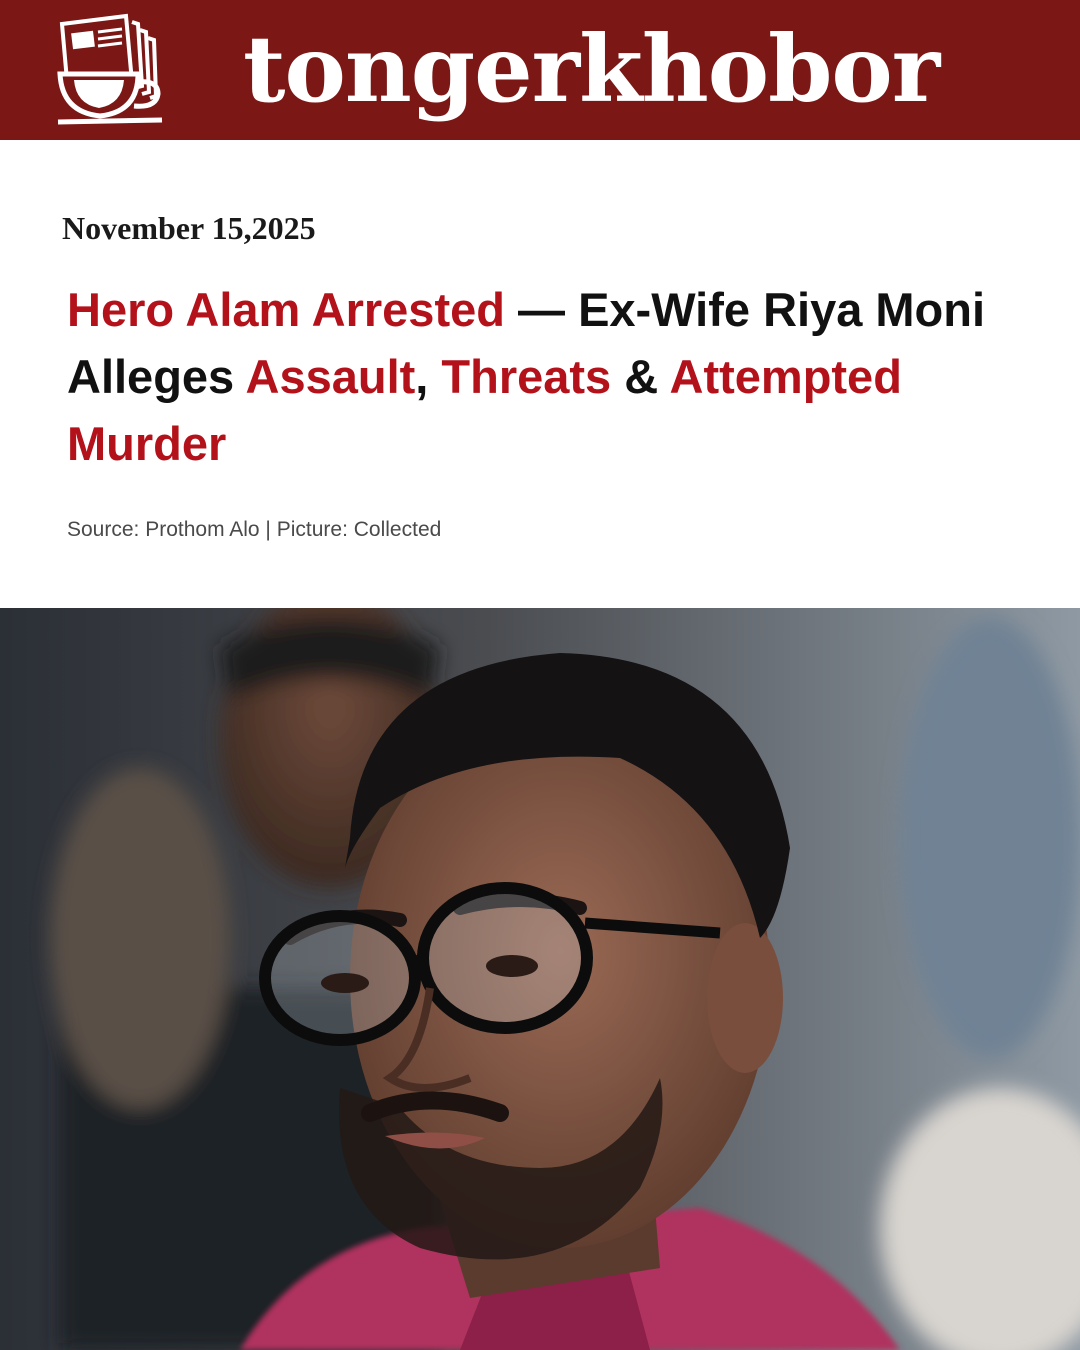 This screenshot has height=1350, width=1080. What do you see at coordinates (526, 376) in the screenshot?
I see `headline-segment: Threats` at bounding box center [526, 376].